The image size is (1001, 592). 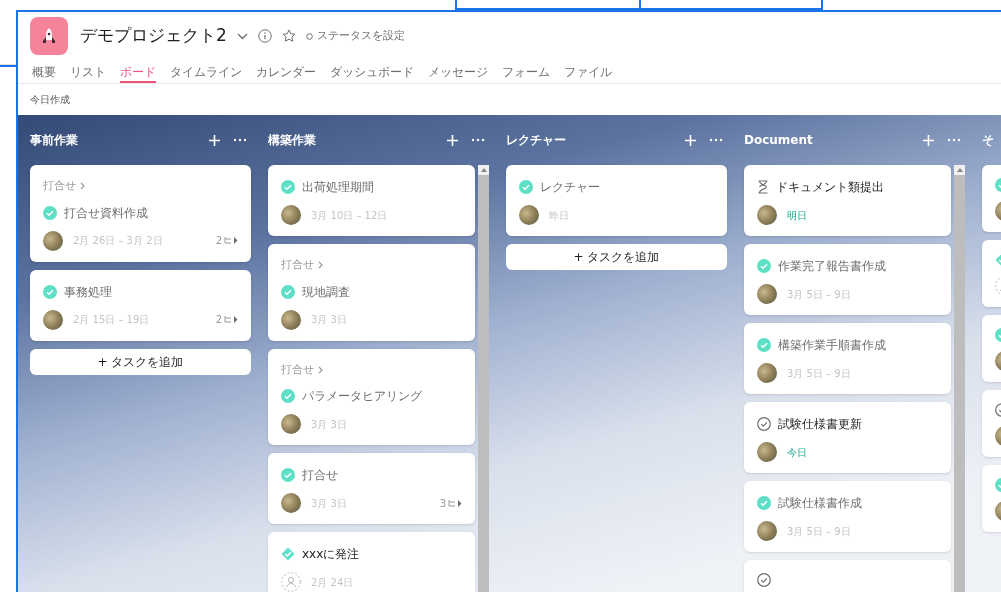 What do you see at coordinates (536, 140) in the screenshot?
I see `column-title: レクチャー` at bounding box center [536, 140].